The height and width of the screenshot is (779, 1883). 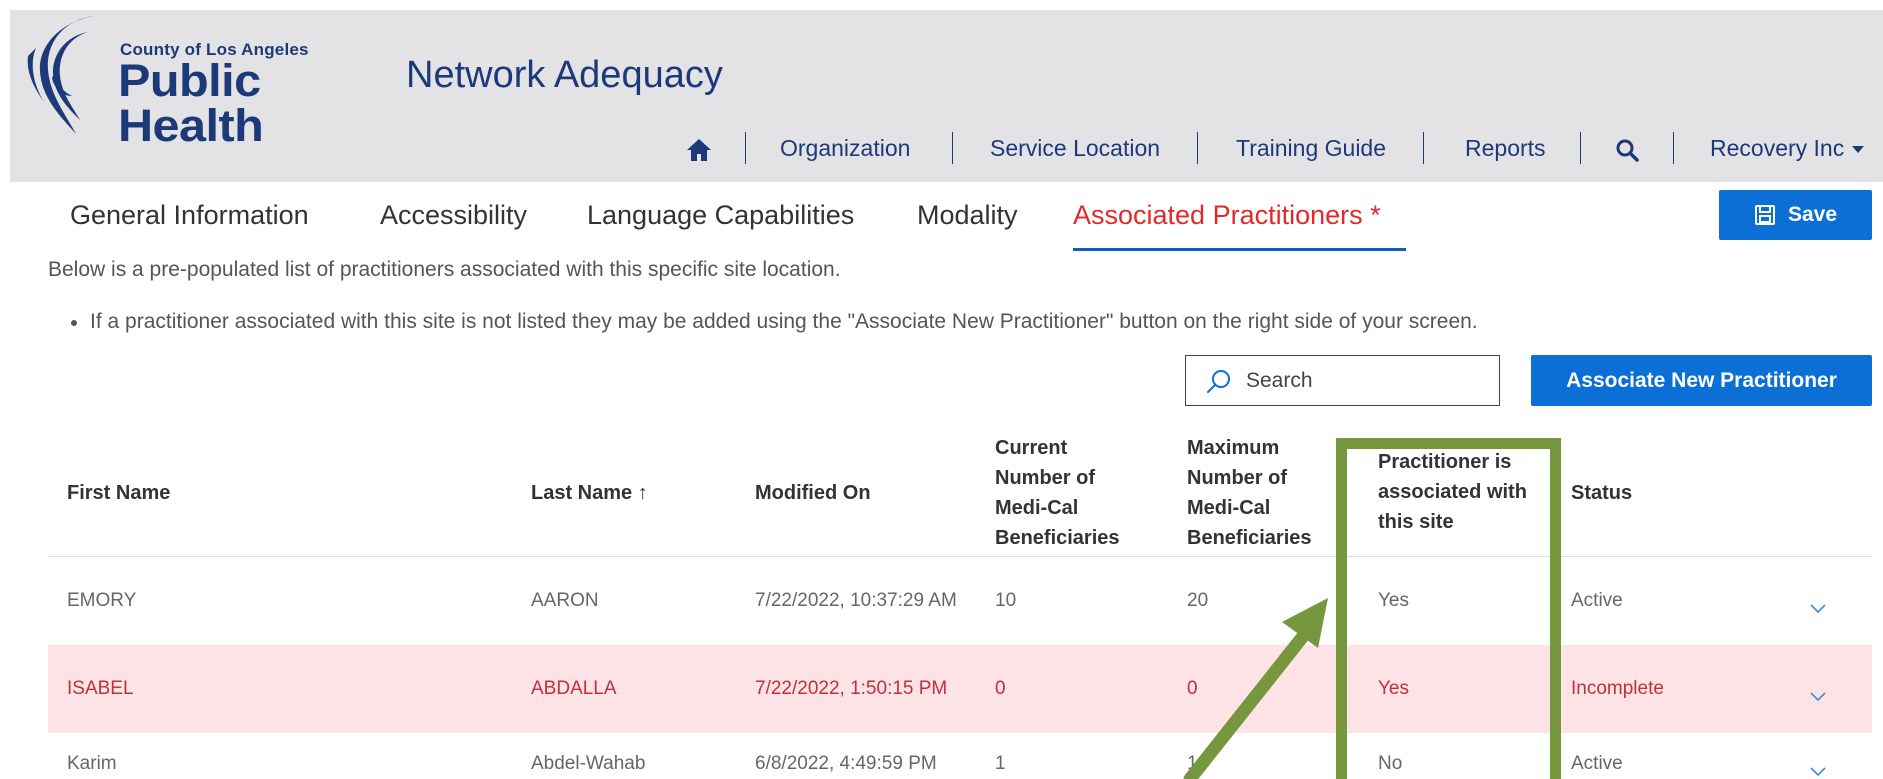 What do you see at coordinates (1006, 600) in the screenshot?
I see `cell-current: 10` at bounding box center [1006, 600].